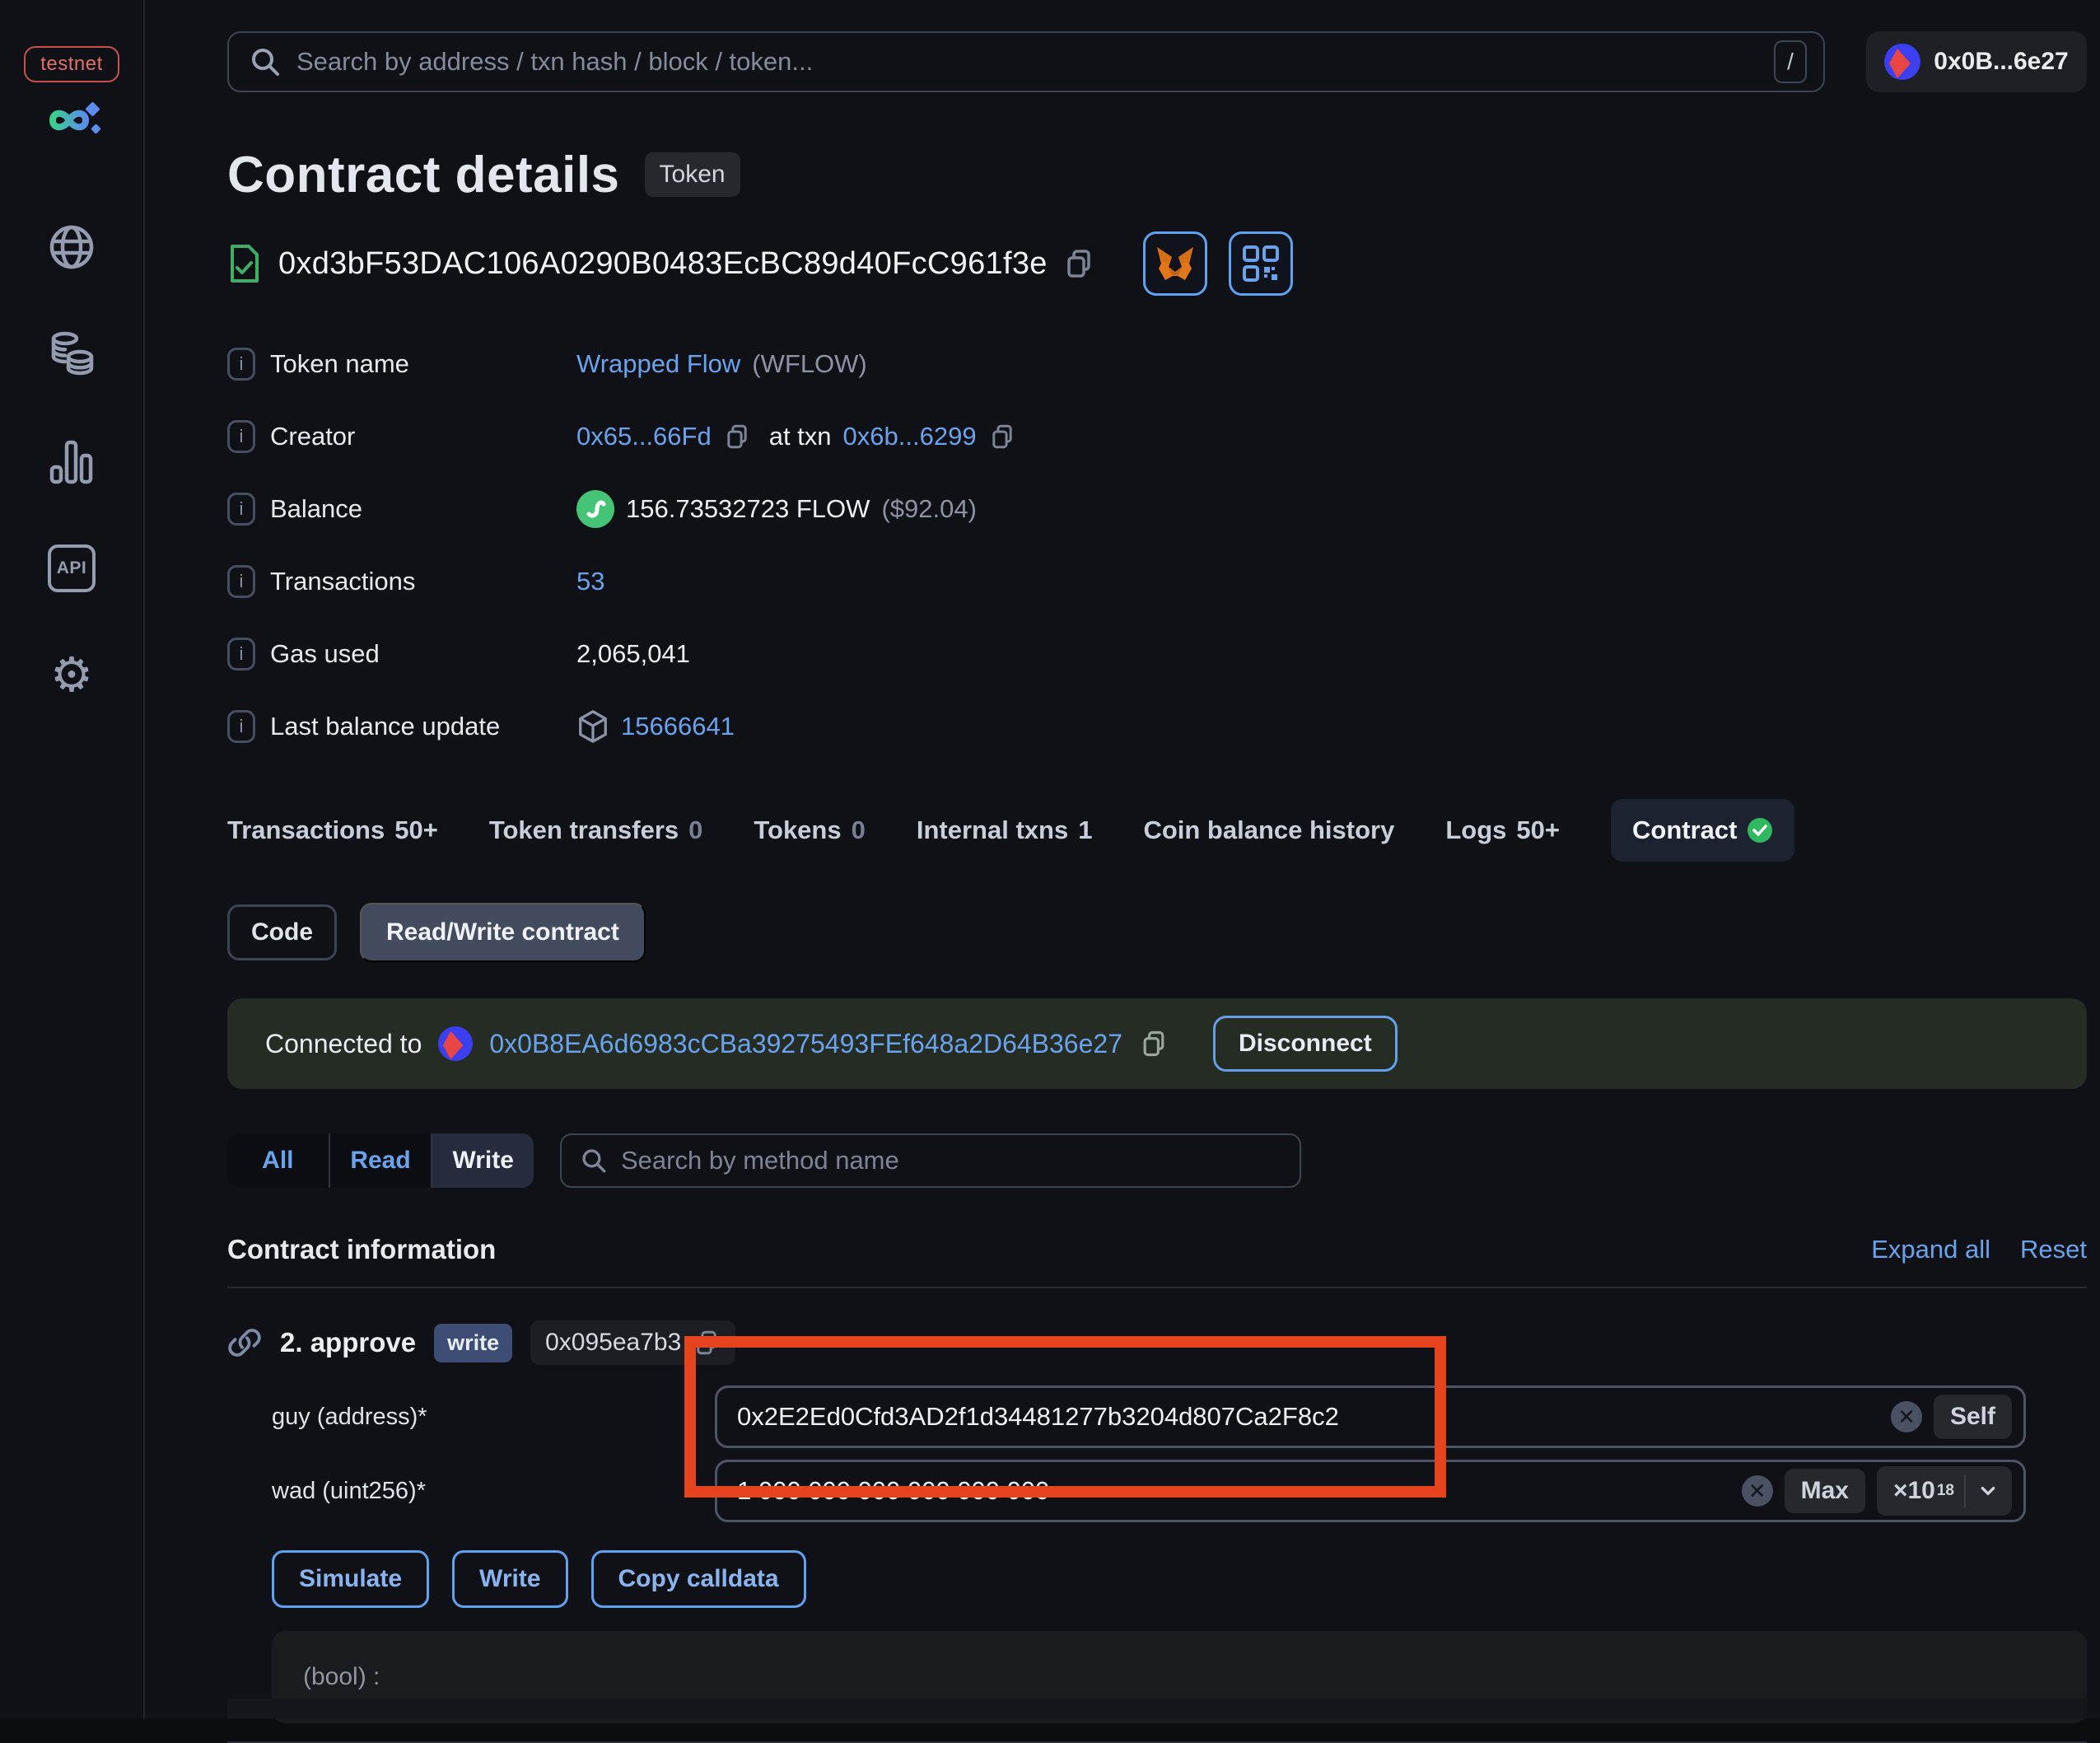  What do you see at coordinates (1005, 830) in the screenshot?
I see `tab-internal-txns: Internal txns 1` at bounding box center [1005, 830].